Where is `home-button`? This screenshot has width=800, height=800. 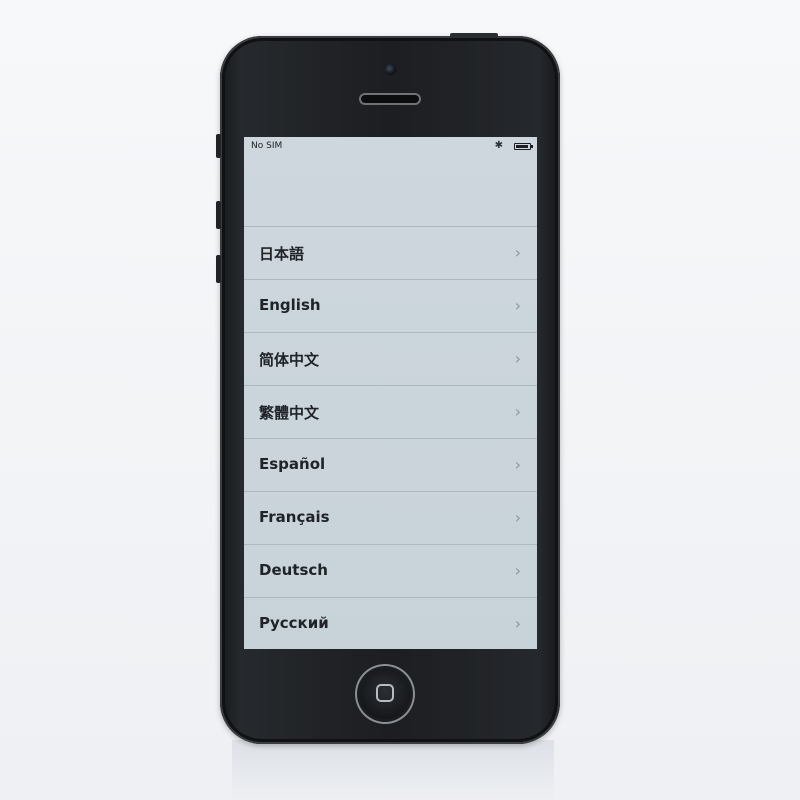 home-button is located at coordinates (385, 694).